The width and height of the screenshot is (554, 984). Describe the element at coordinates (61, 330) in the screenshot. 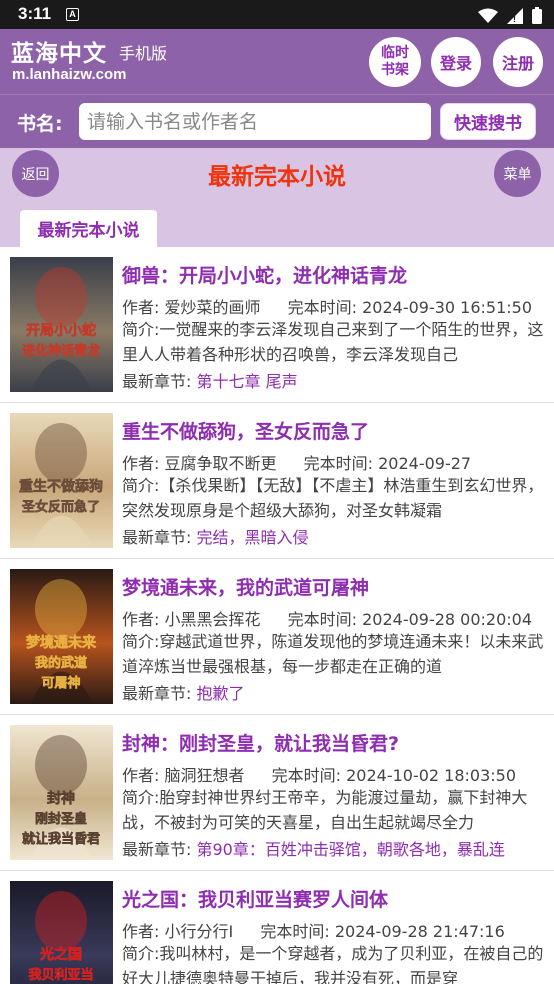

I see `svg-text: 开局小小蛇` at that location.